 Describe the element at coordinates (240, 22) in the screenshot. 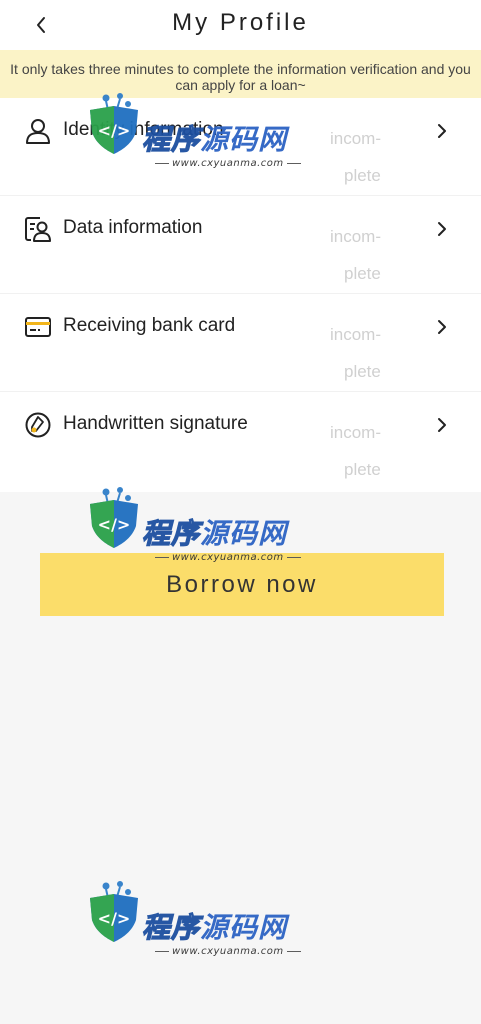

I see `page-title: My Profile` at that location.